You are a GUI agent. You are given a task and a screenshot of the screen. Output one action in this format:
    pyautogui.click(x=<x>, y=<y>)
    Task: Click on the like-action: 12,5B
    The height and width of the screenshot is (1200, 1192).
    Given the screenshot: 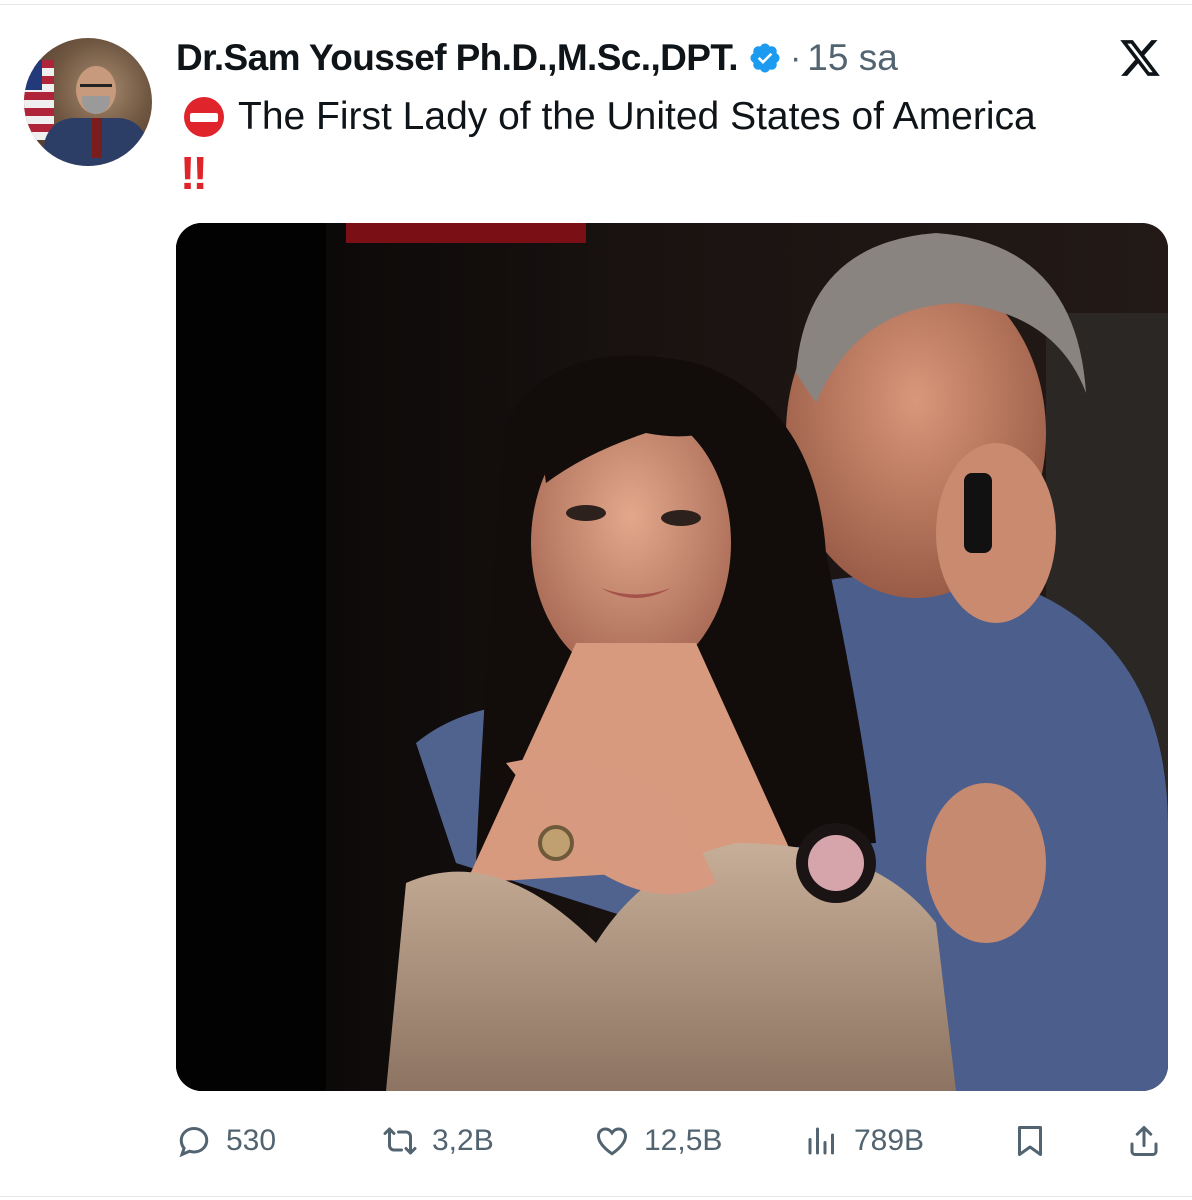 What is the action you would take?
    pyautogui.click(x=658, y=1141)
    